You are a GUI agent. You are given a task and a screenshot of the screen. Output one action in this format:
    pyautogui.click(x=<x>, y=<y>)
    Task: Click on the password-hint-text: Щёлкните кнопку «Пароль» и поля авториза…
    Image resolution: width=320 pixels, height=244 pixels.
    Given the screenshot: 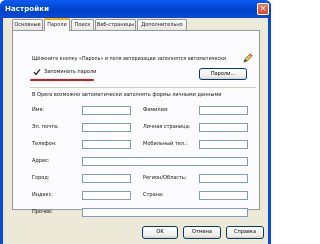 What is the action you would take?
    pyautogui.click(x=129, y=59)
    